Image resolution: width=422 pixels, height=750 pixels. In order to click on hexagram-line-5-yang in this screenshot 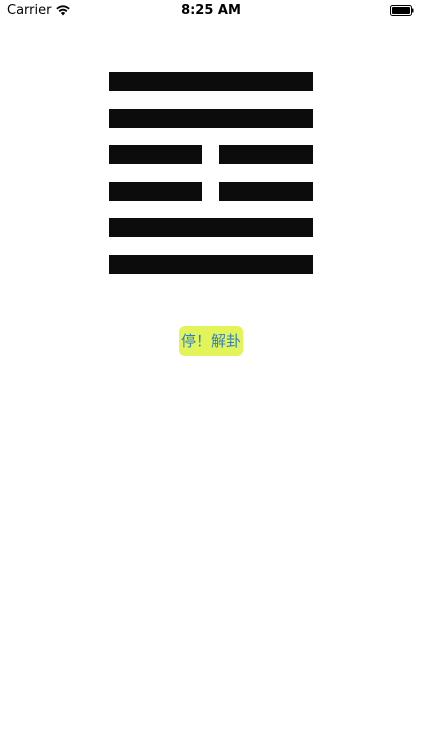, I will do `click(211, 227)`.